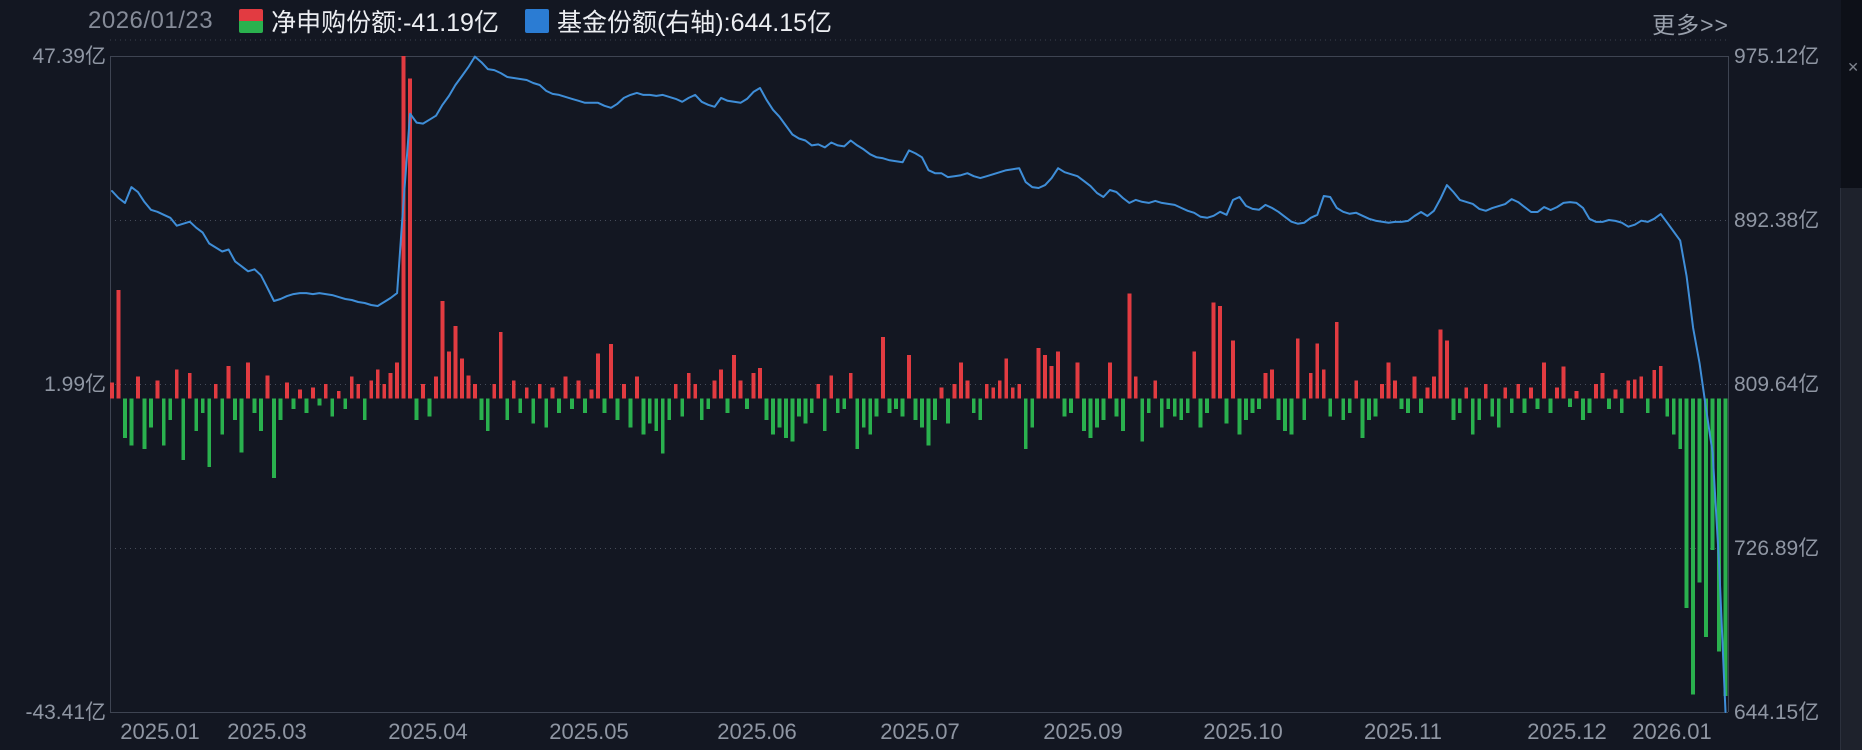  Describe the element at coordinates (1690, 23) in the screenshot. I see `more-link: 更多>>` at that location.